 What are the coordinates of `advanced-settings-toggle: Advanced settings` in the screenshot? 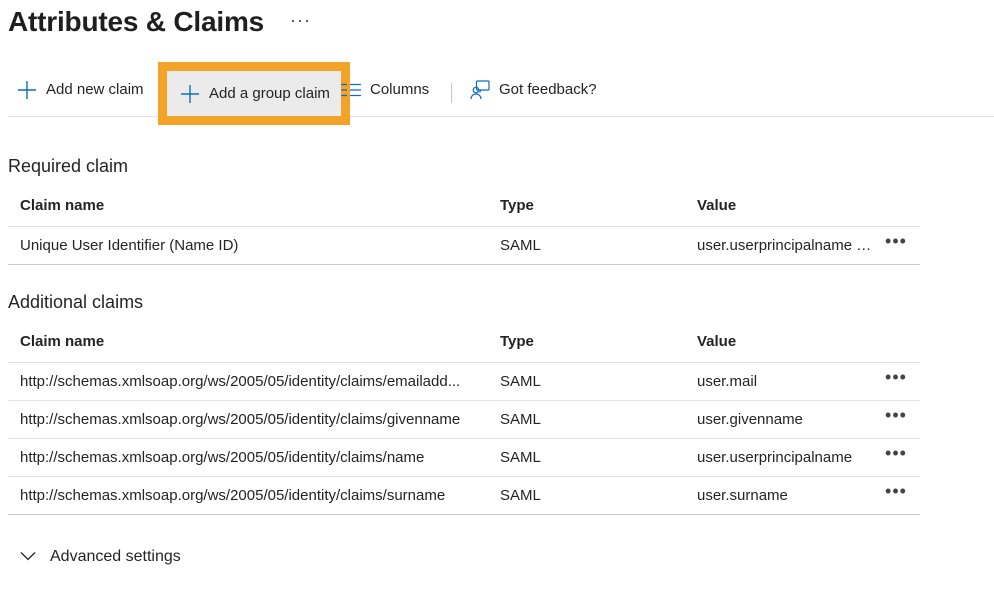 It's located at (100, 557).